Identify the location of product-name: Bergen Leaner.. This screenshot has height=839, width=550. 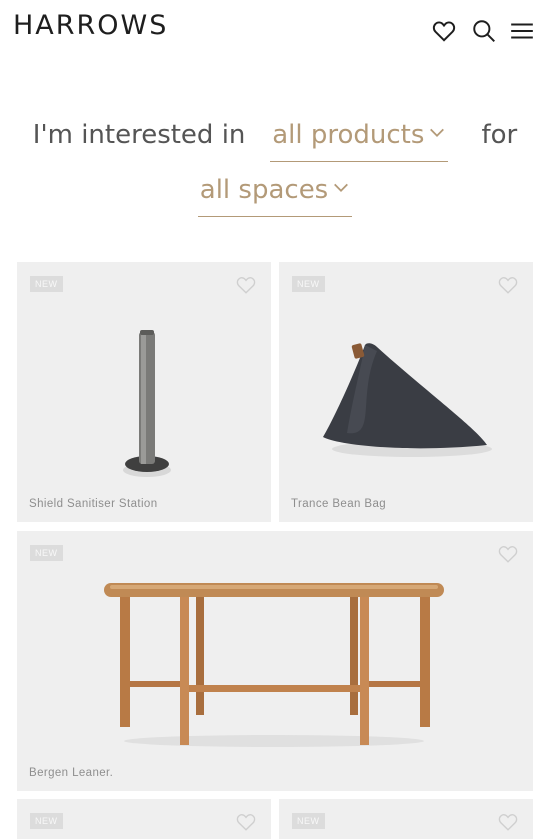
(71, 773).